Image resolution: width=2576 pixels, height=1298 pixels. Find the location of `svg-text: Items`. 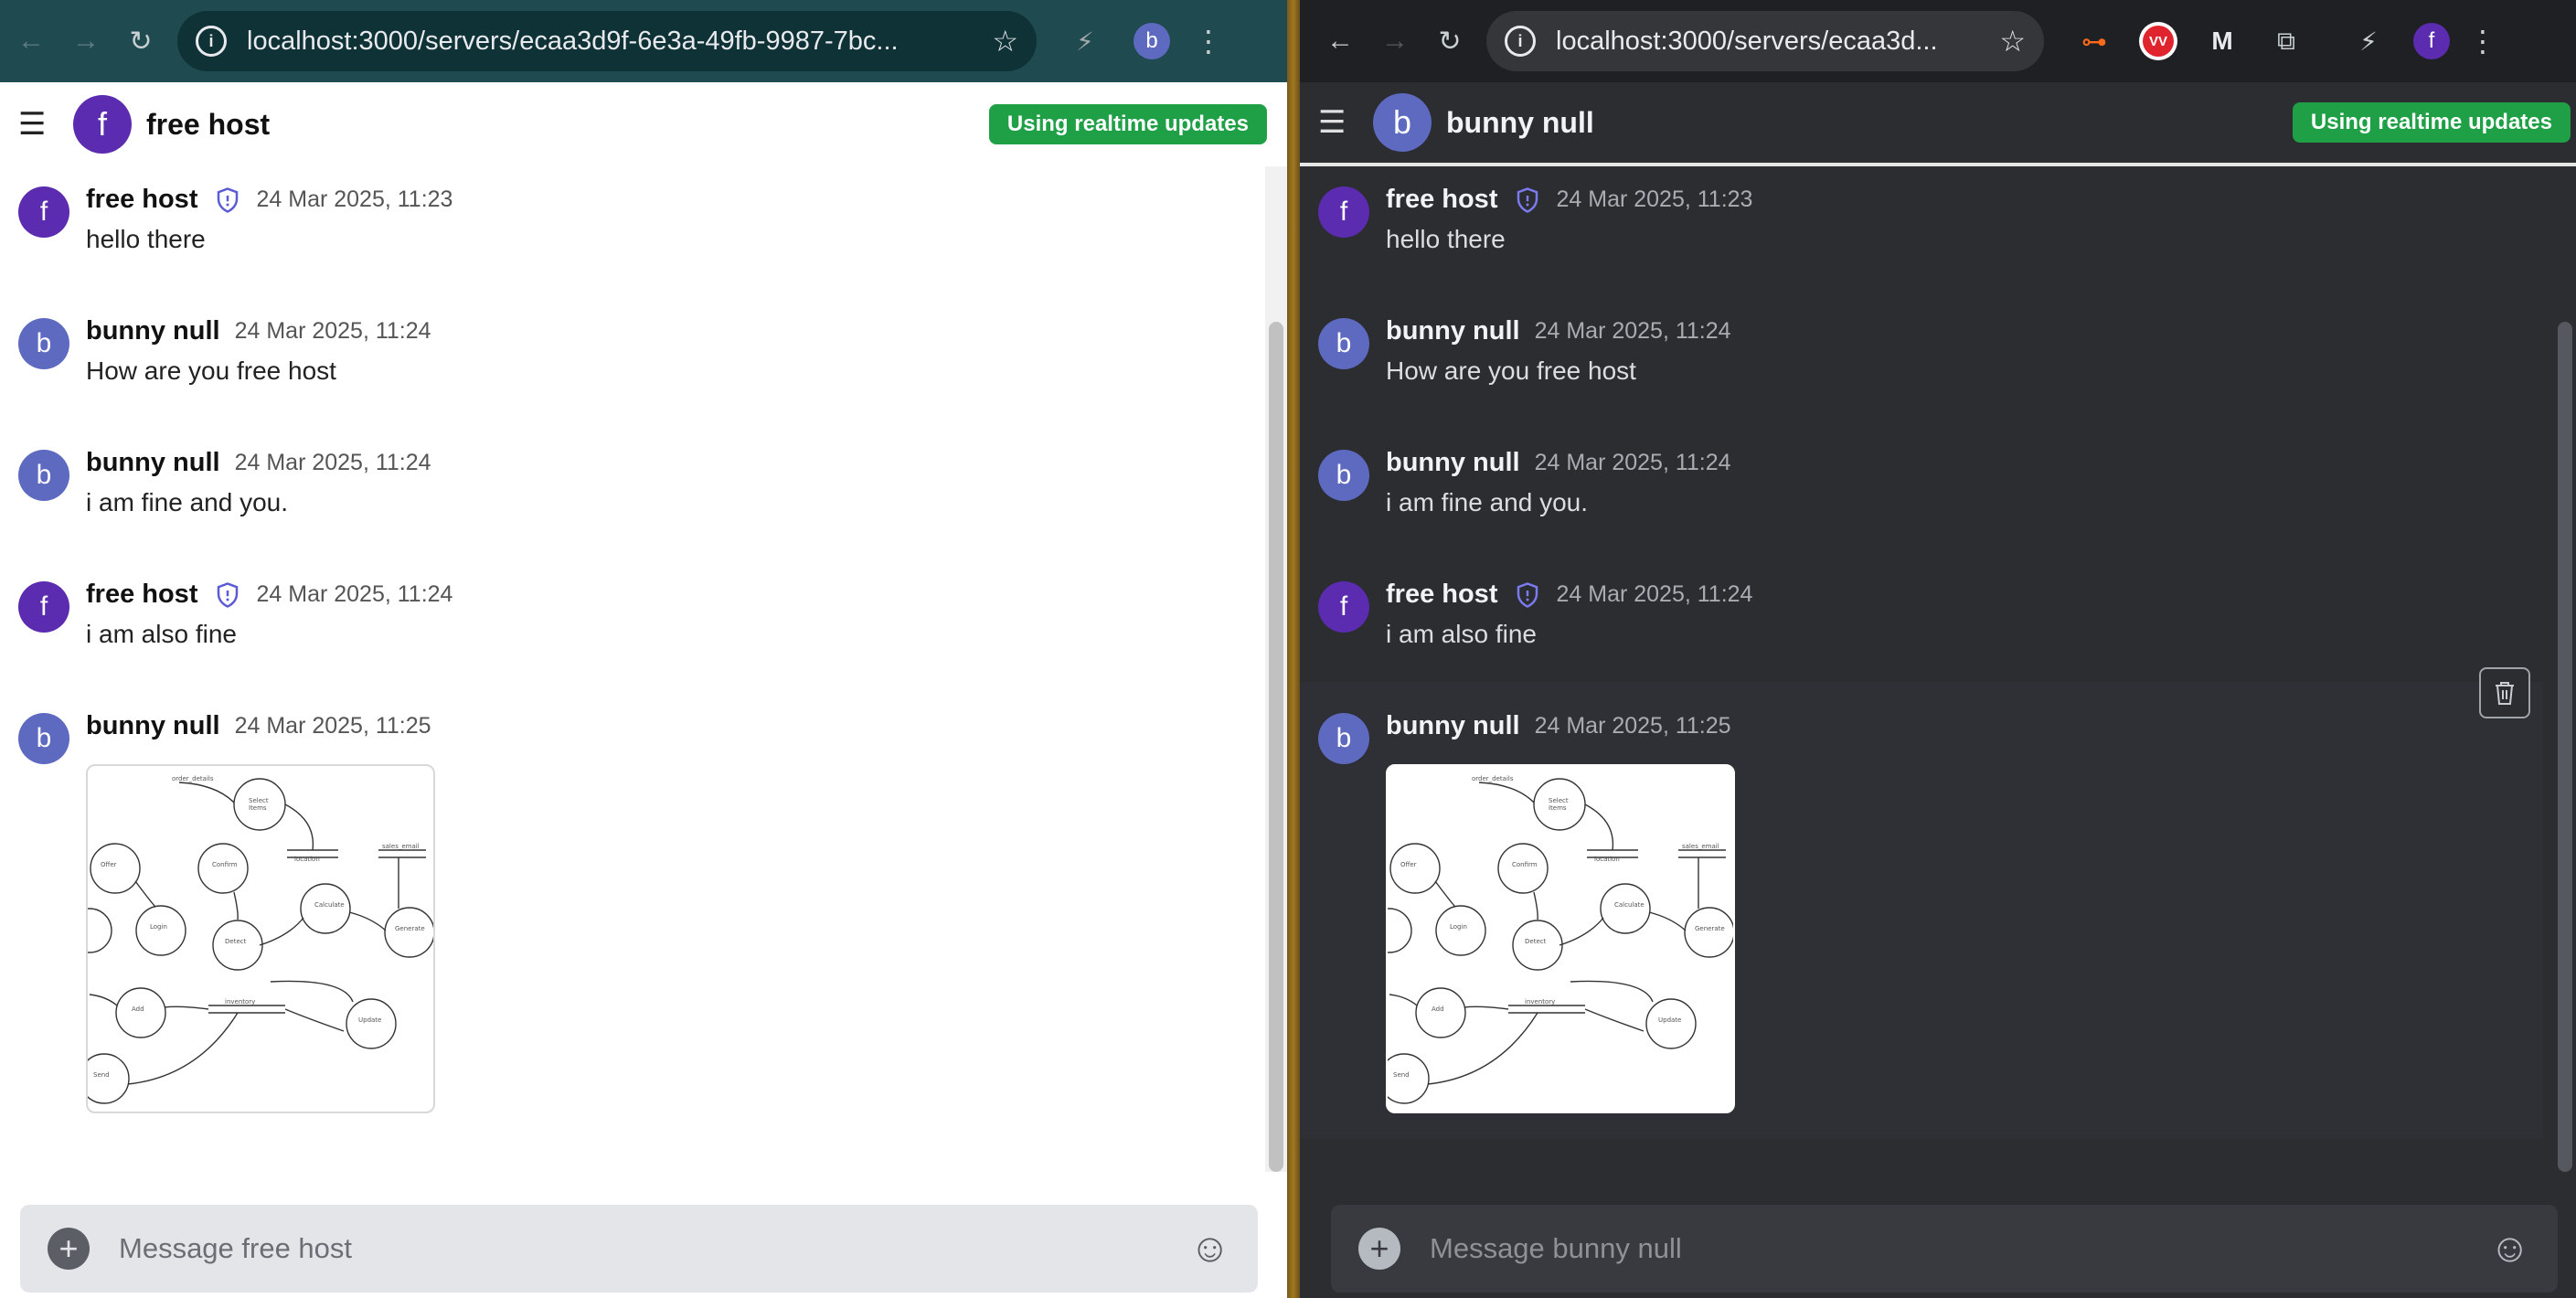

svg-text: Items is located at coordinates (258, 808).